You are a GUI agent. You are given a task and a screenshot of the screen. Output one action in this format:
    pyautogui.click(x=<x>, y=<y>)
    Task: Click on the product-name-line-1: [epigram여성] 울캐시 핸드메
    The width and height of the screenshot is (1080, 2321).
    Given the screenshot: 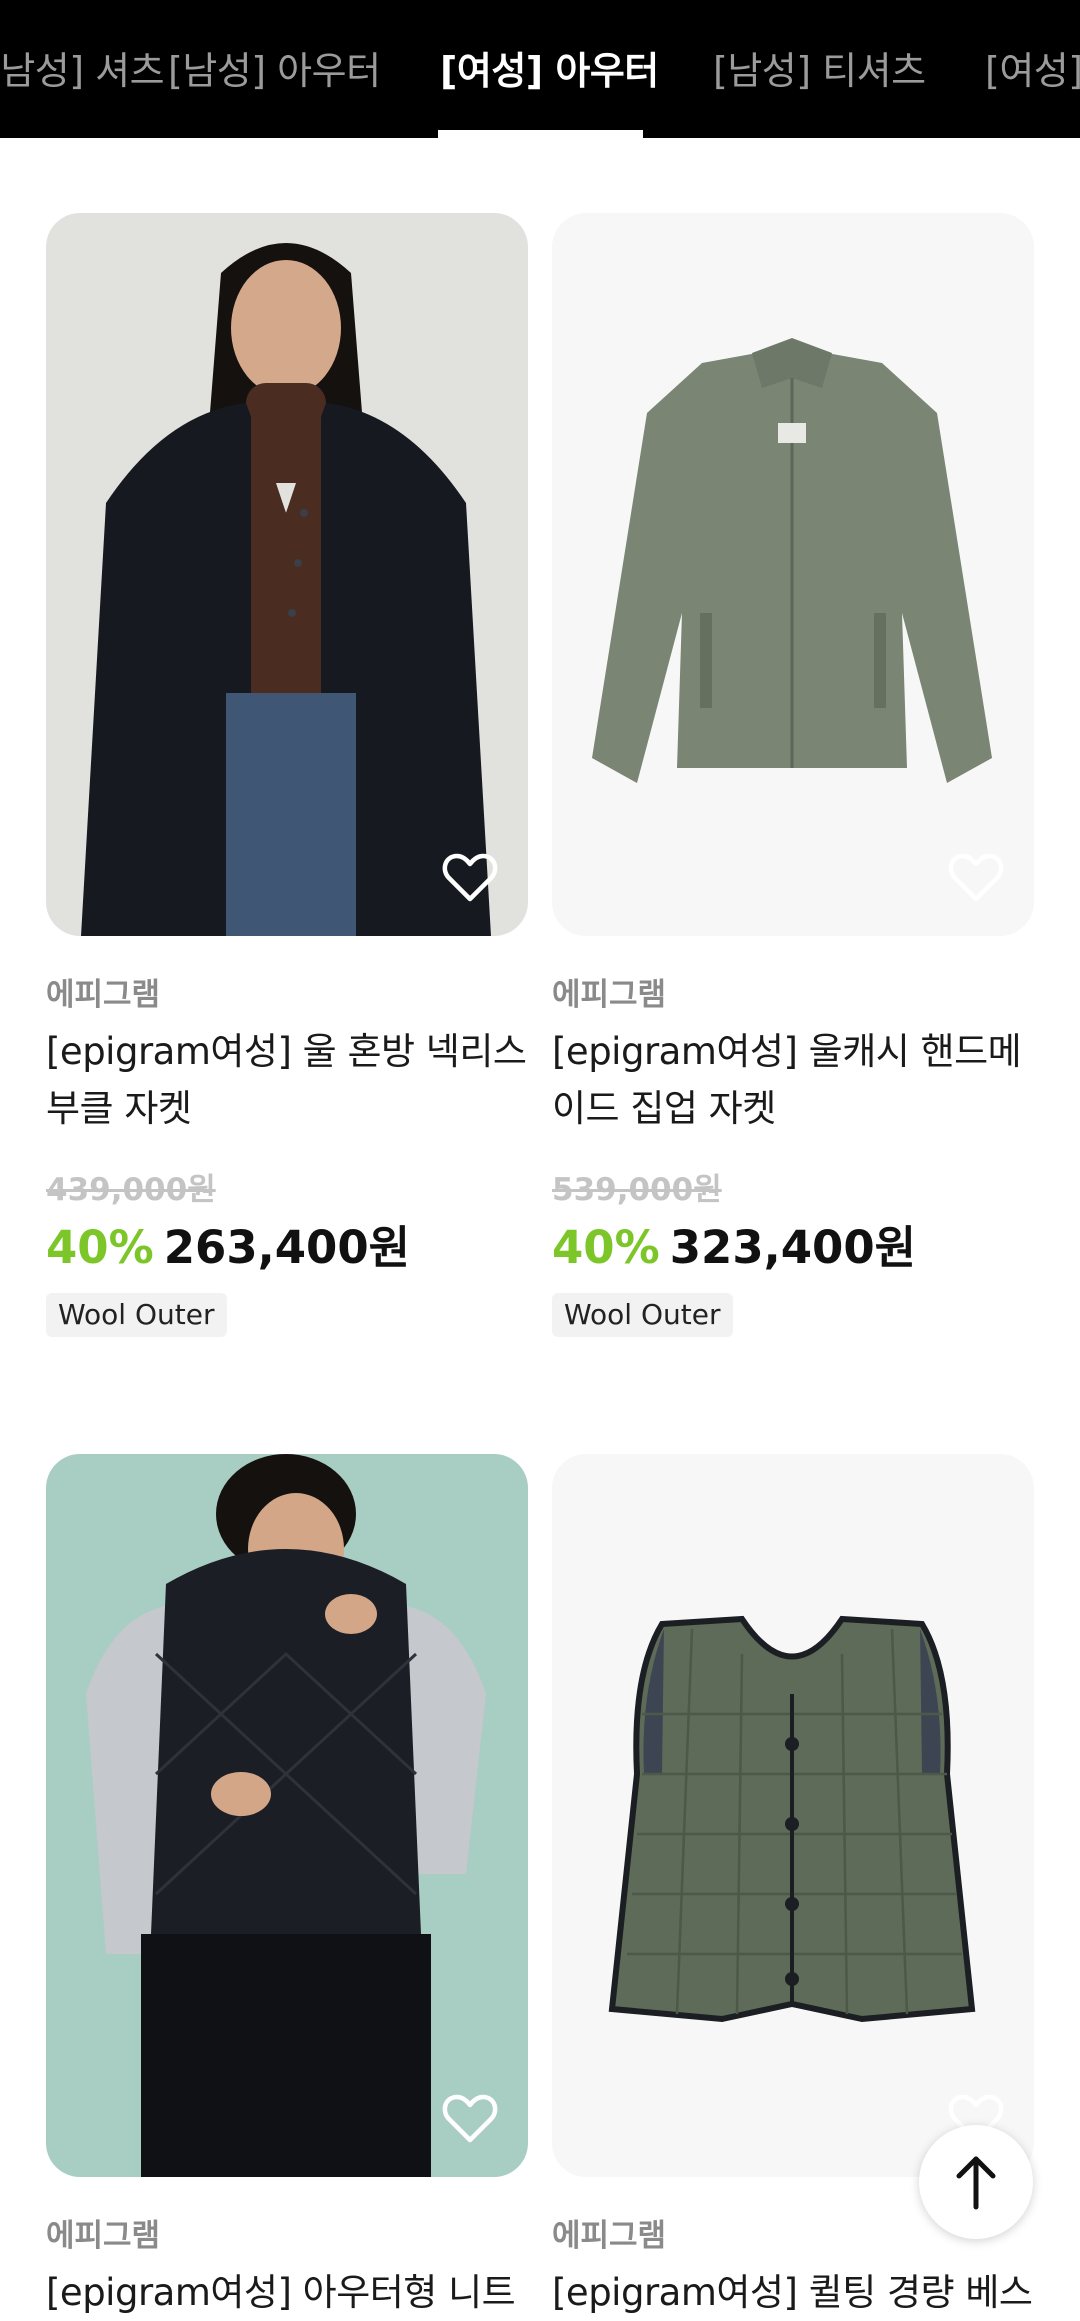 What is the action you would take?
    pyautogui.click(x=793, y=1051)
    